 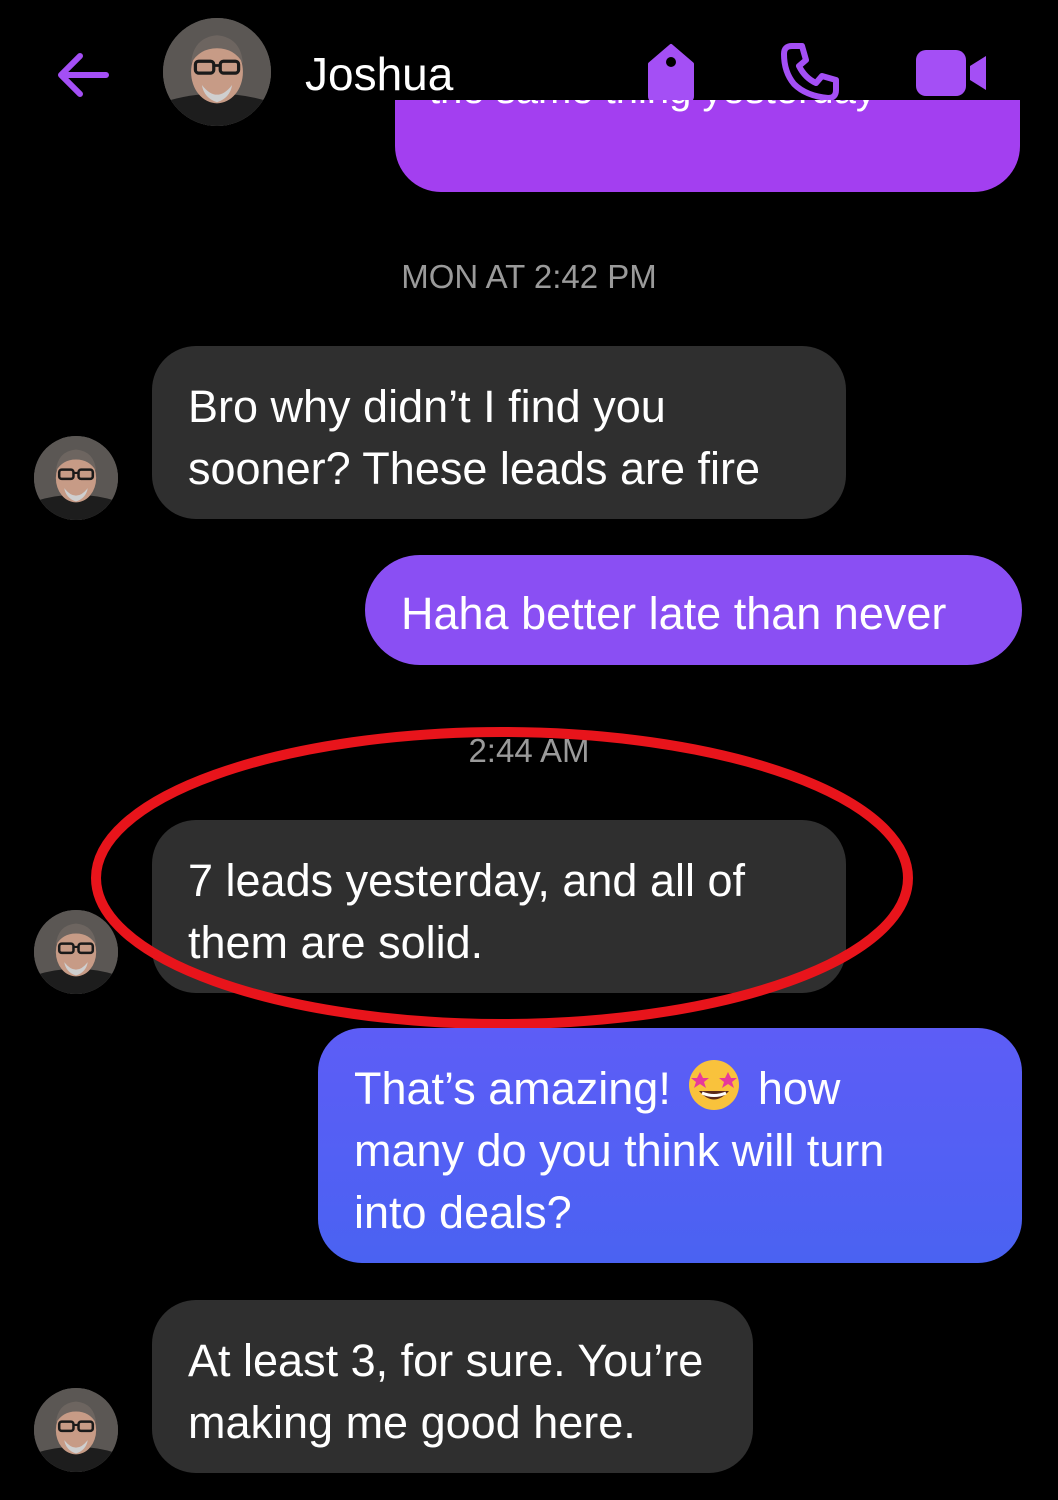 I want to click on message-text: That’s amazing!, so click(x=512, y=1088).